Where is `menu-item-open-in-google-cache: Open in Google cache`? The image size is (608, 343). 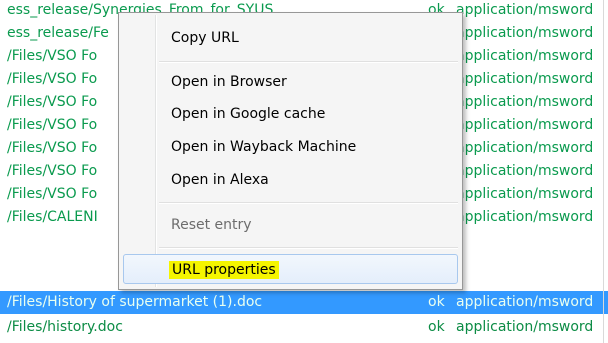 menu-item-open-in-google-cache: Open in Google cache is located at coordinates (290, 114).